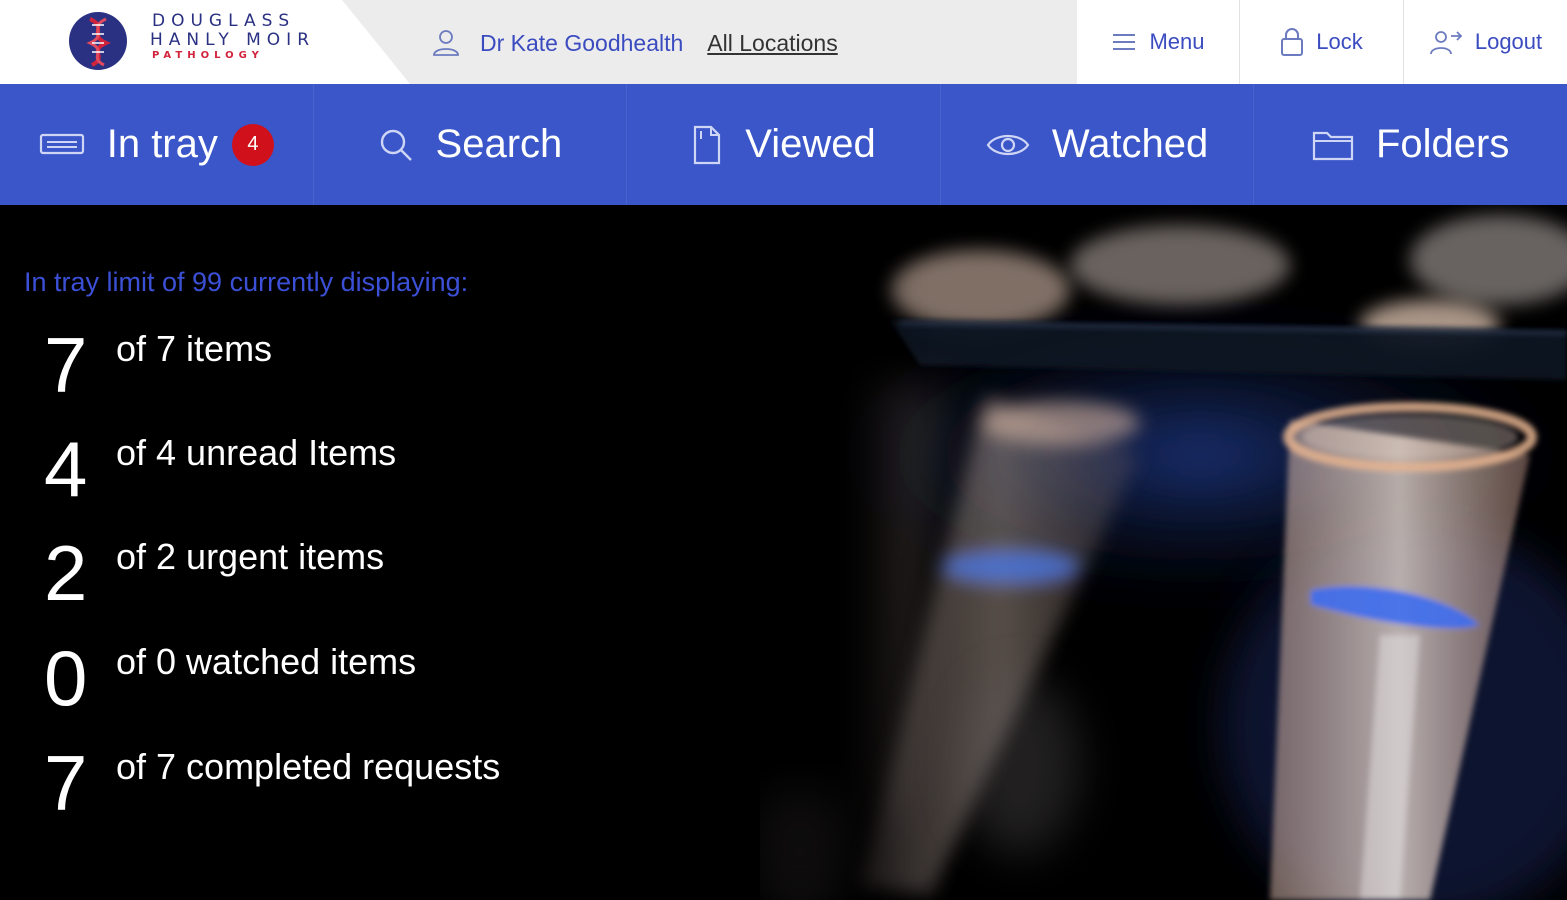 This screenshot has height=900, width=1567. I want to click on tab-watched-label: Watched, so click(1130, 144).